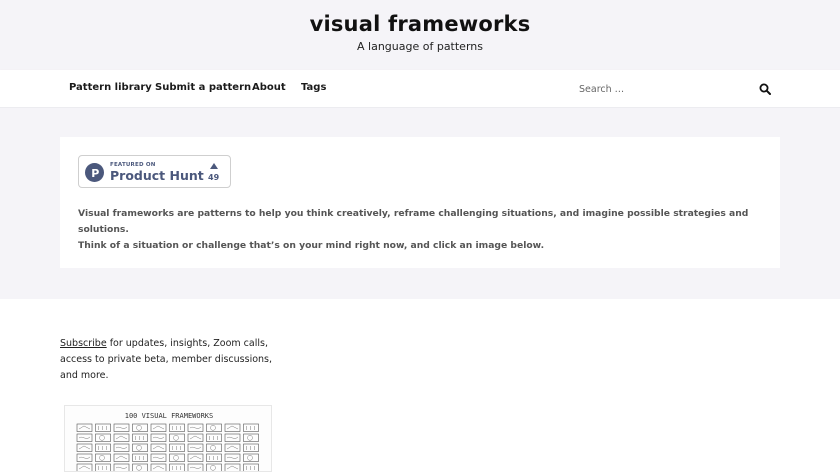  I want to click on search-button, so click(765, 89).